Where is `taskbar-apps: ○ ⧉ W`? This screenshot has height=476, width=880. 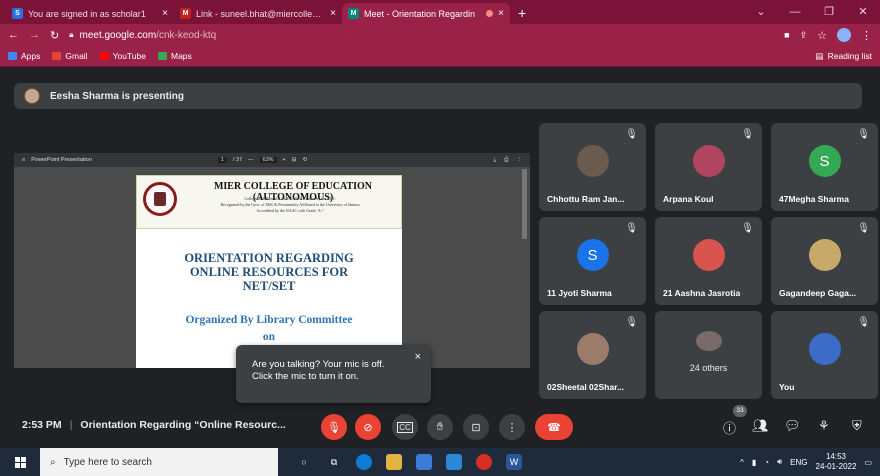 taskbar-apps: ○ ⧉ W is located at coordinates (409, 462).